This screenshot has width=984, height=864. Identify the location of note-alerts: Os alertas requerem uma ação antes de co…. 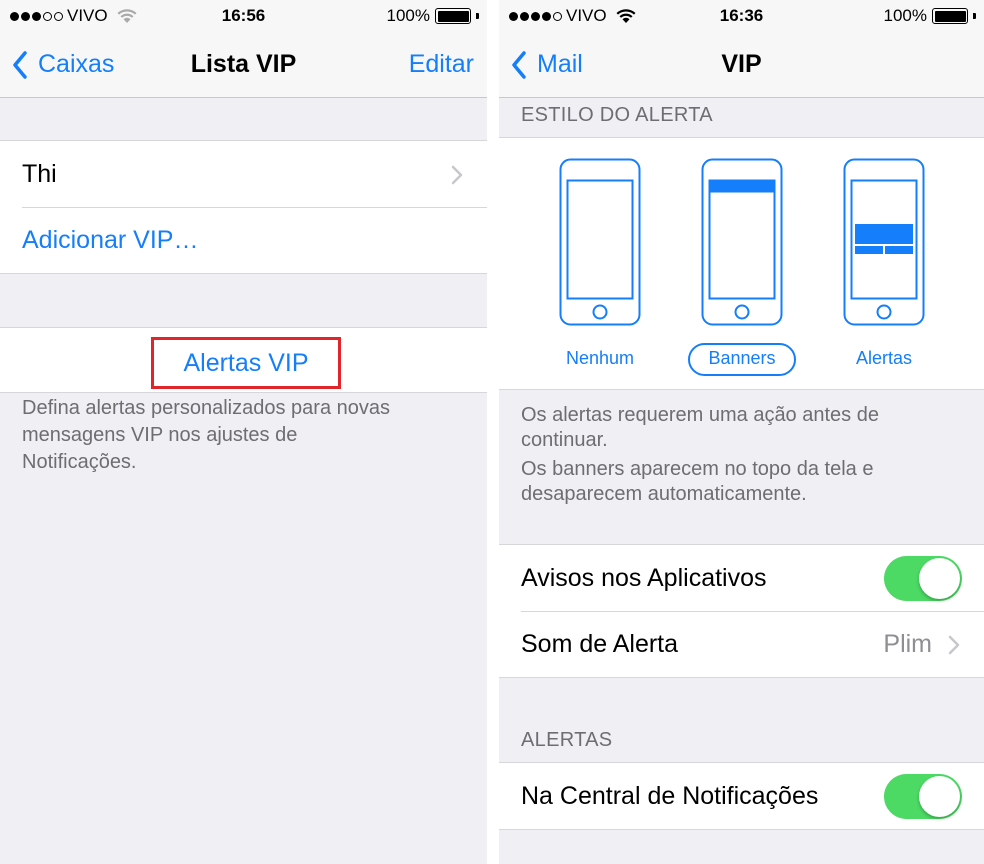
(746, 428).